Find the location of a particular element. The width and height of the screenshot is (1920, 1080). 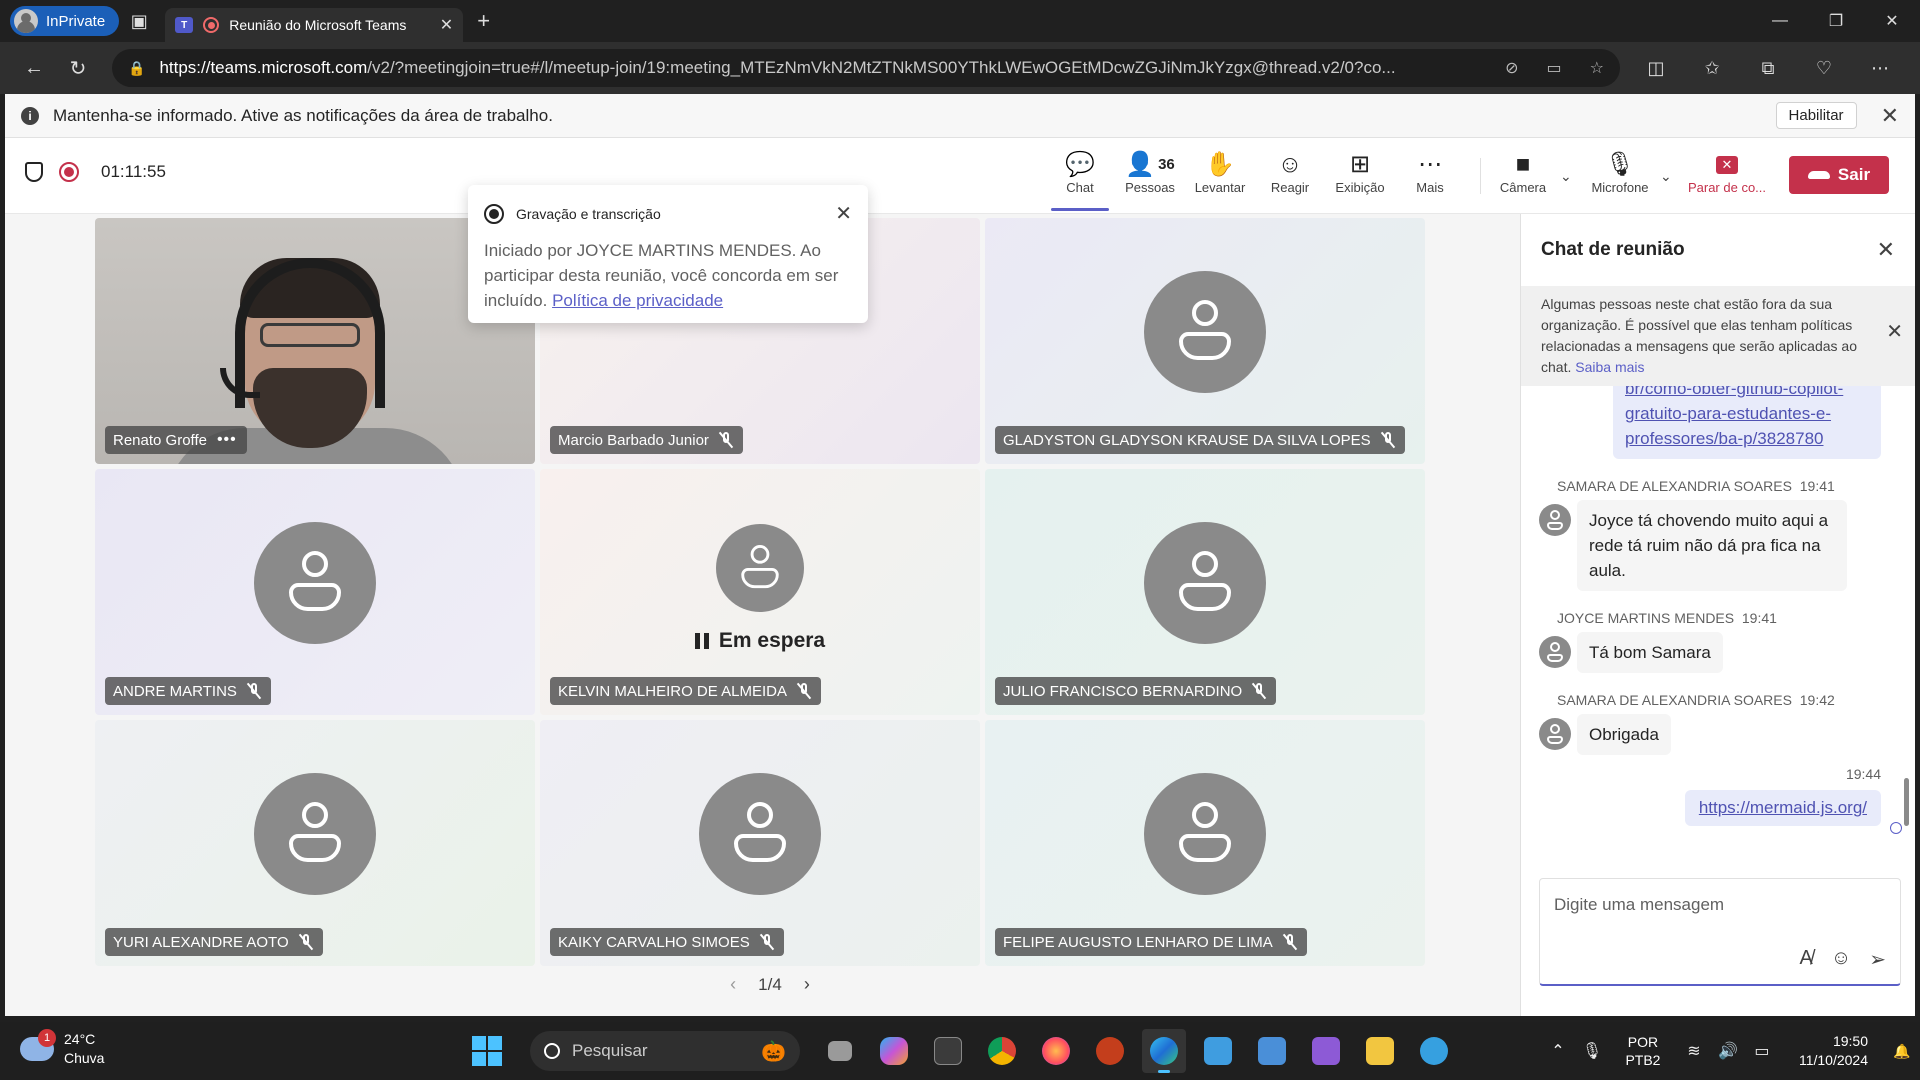

close-infobar-icon: ✕ is located at coordinates (1890, 116).